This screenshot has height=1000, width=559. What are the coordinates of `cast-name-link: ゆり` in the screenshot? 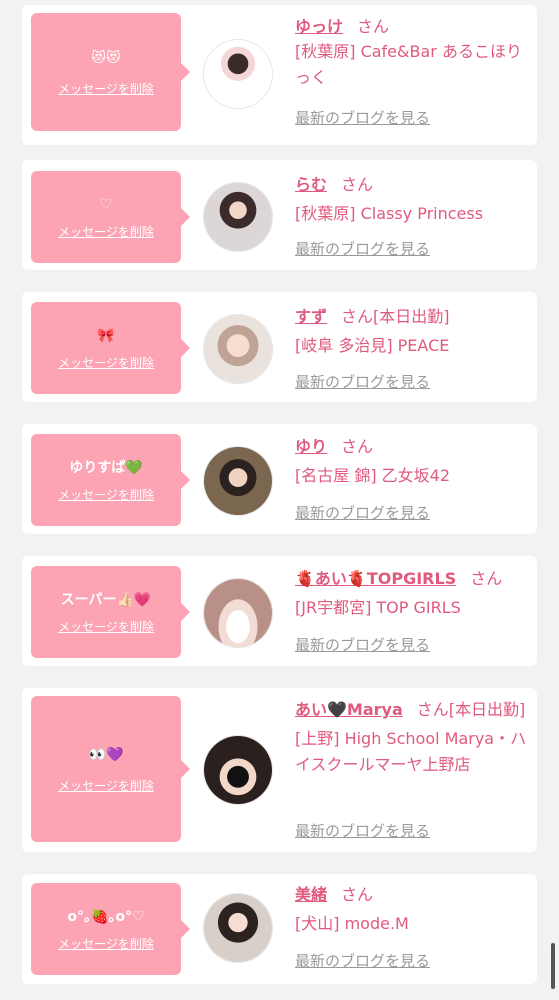 It's located at (311, 446).